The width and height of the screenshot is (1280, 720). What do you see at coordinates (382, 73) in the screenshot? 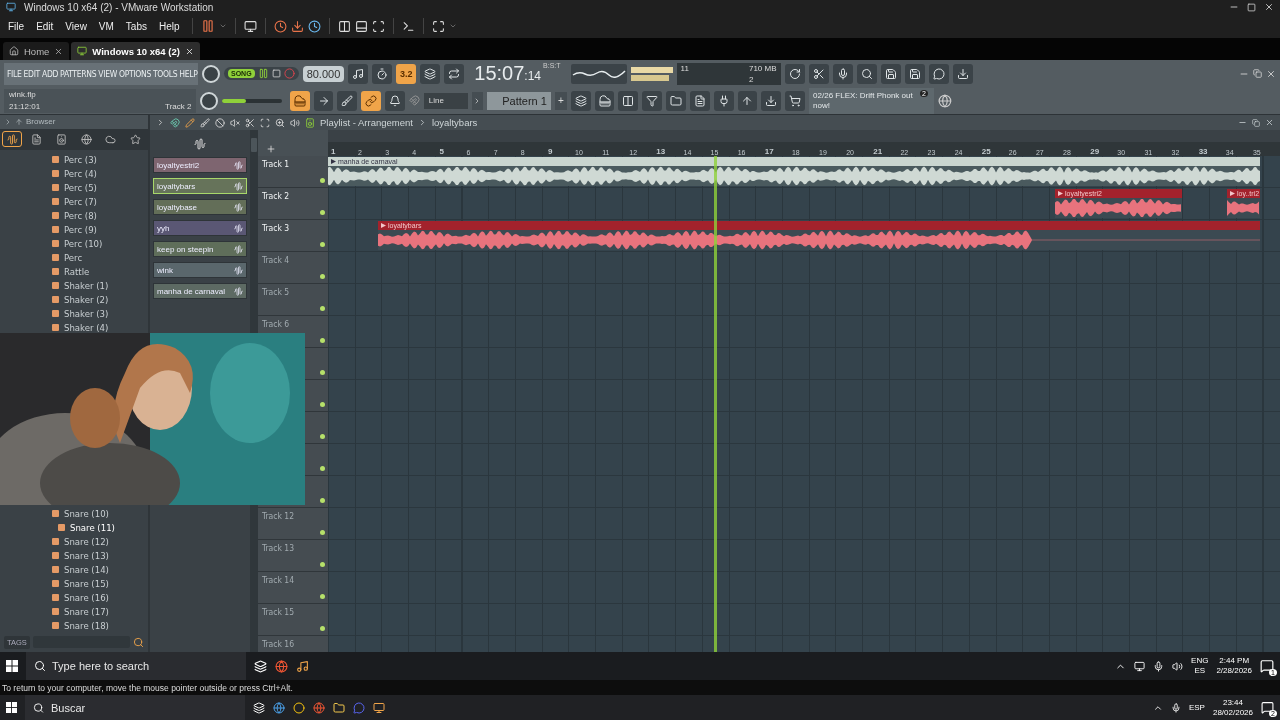
I see `wait-toggle` at bounding box center [382, 73].